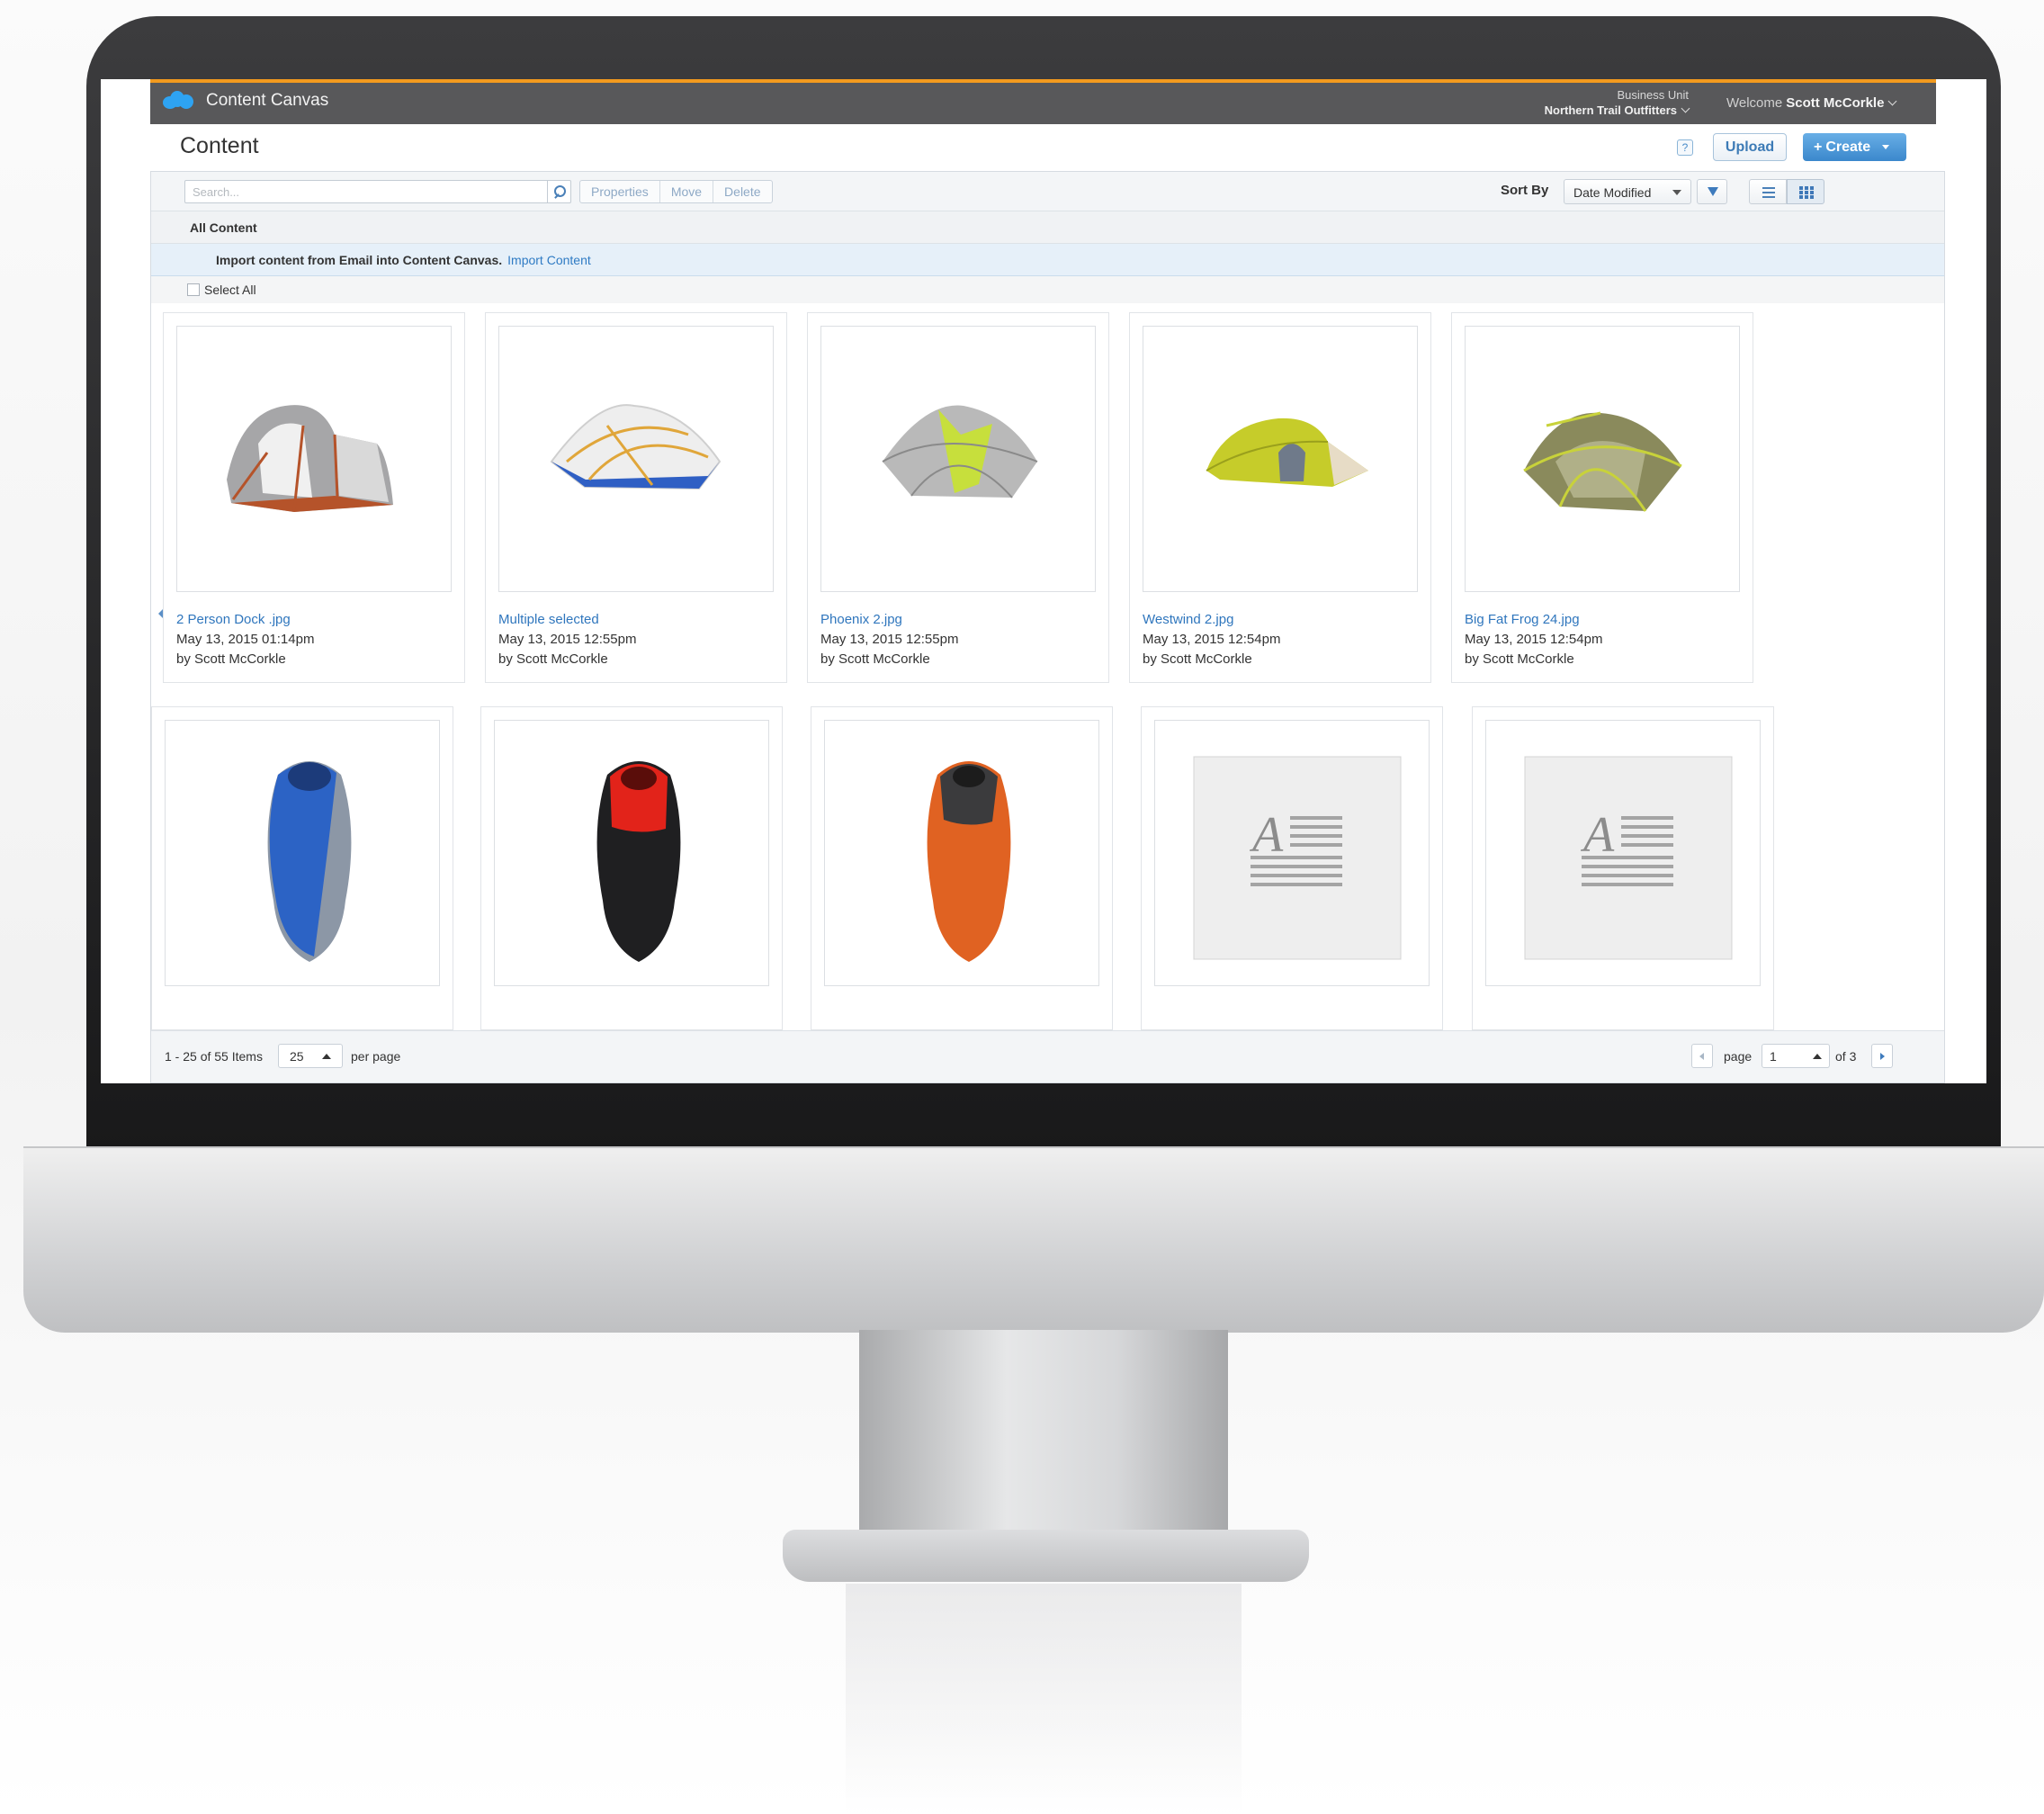 The height and width of the screenshot is (1814, 2044). I want to click on filter-icon, so click(1712, 191).